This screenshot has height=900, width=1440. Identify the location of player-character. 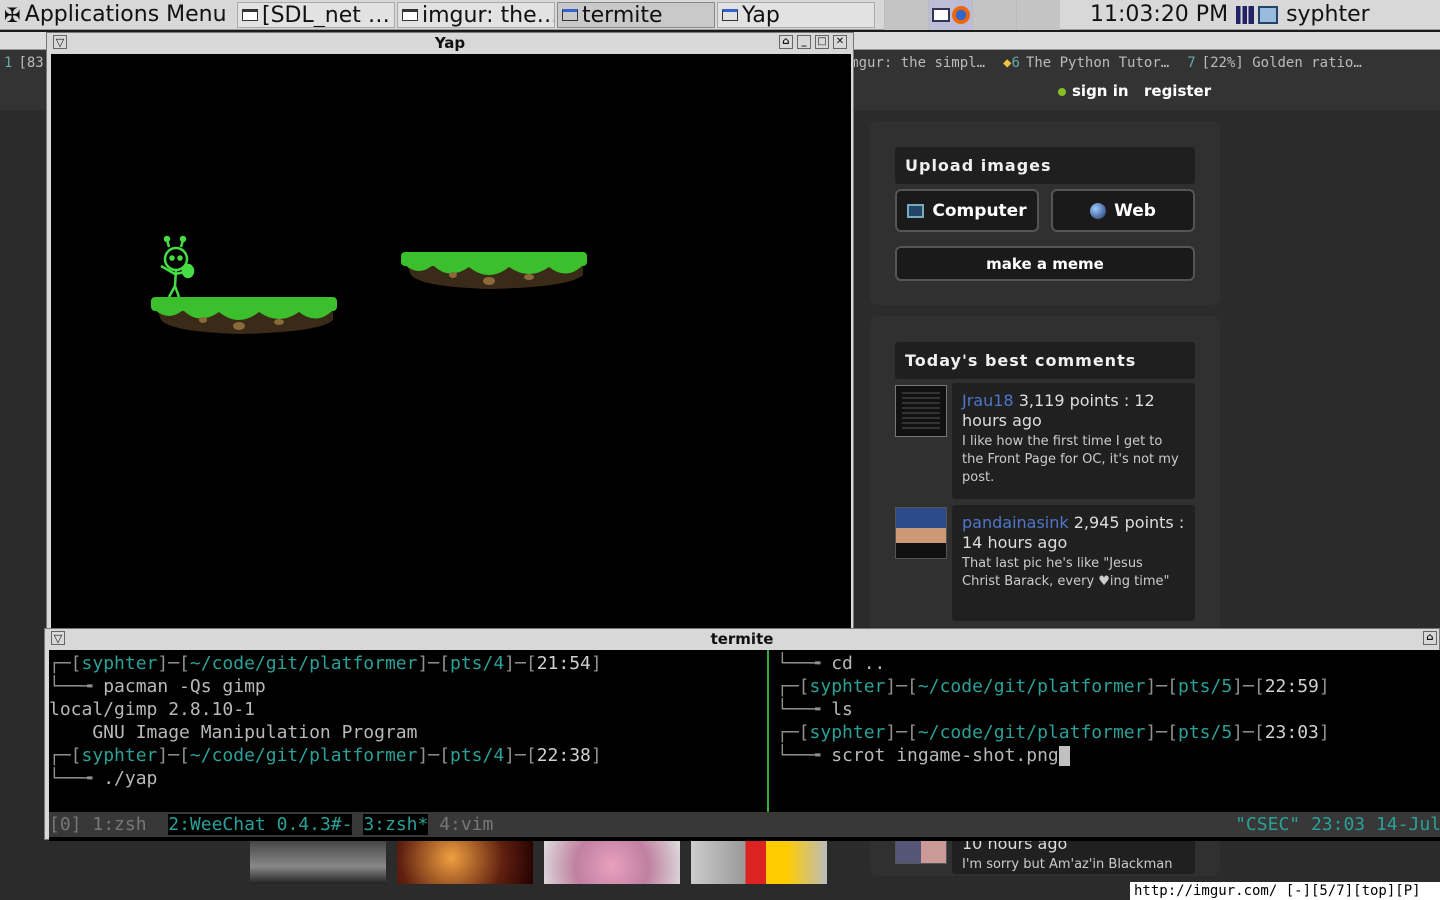
(177, 266).